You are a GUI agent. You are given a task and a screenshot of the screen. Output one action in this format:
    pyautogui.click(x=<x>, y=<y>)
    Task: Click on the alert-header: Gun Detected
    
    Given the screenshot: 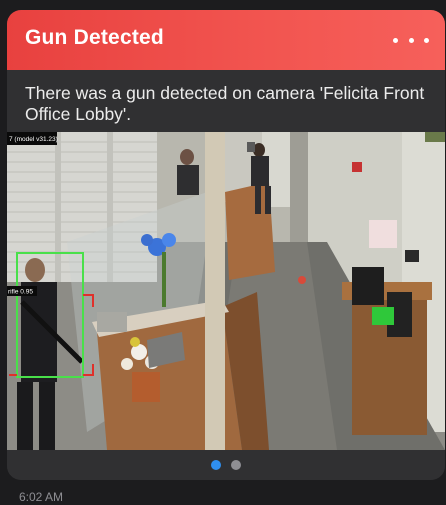 What is the action you would take?
    pyautogui.click(x=226, y=40)
    